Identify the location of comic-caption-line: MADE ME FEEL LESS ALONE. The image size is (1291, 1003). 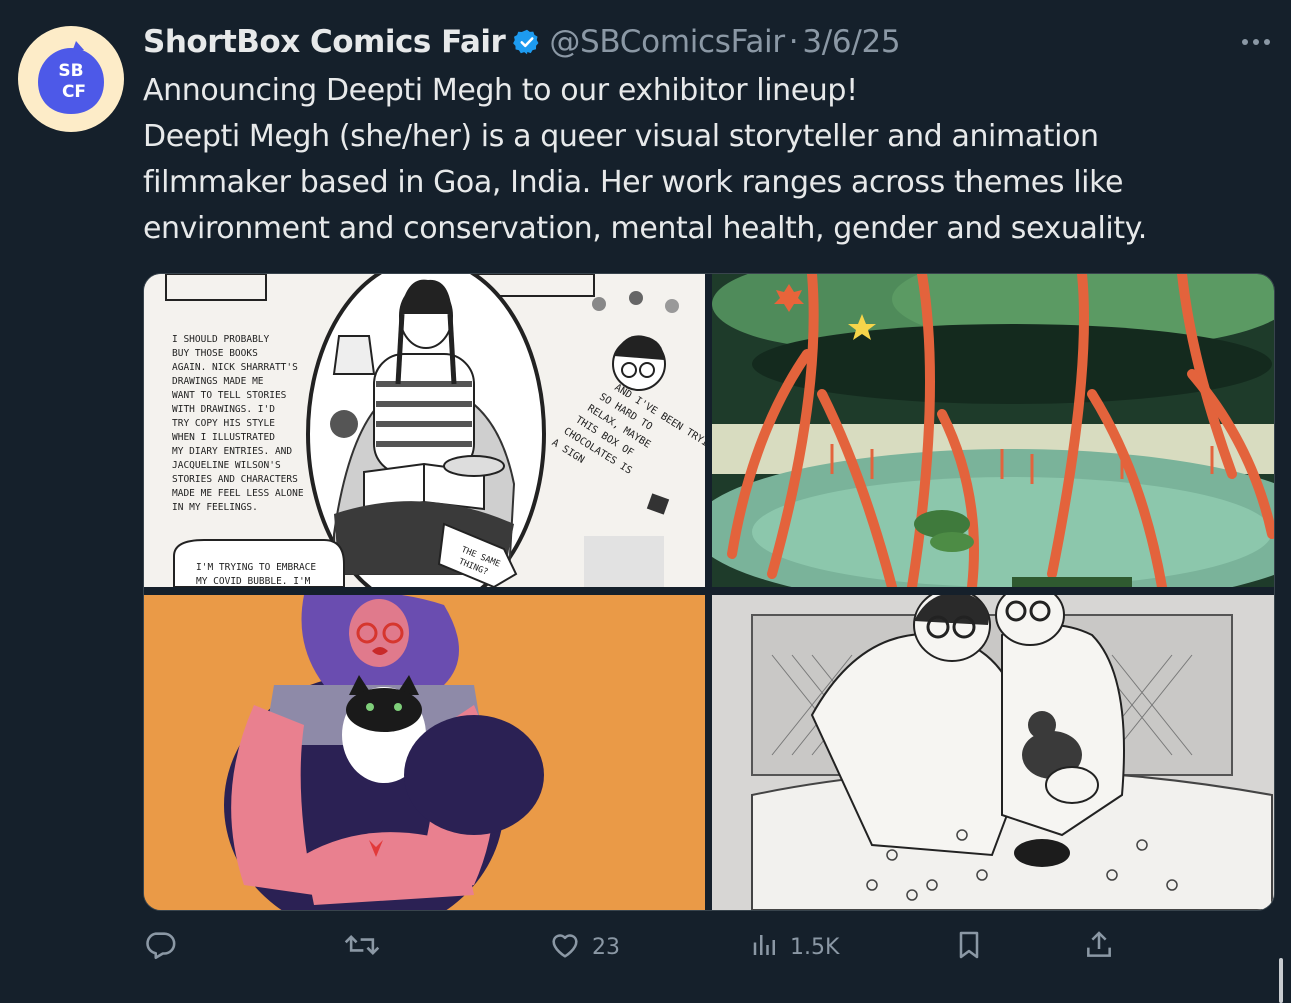
(238, 493).